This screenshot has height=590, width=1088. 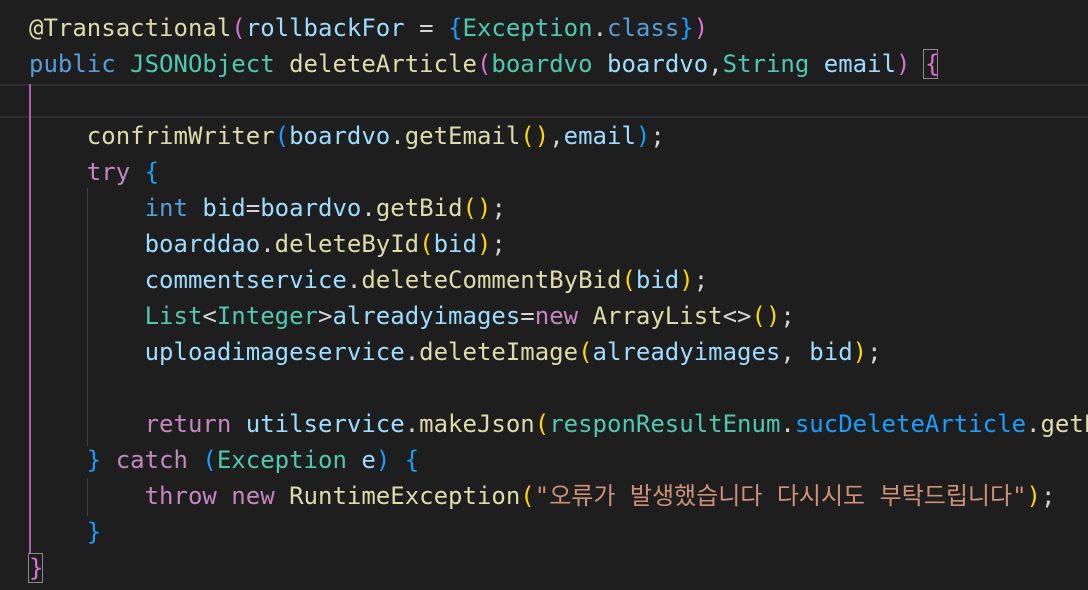 What do you see at coordinates (499, 352) in the screenshot?
I see `code-token: deleteImage` at bounding box center [499, 352].